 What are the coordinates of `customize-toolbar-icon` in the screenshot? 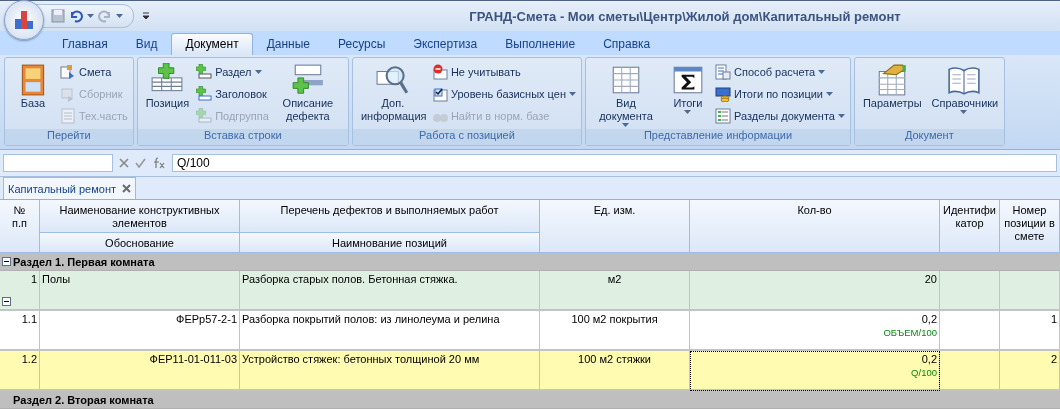 It's located at (146, 16).